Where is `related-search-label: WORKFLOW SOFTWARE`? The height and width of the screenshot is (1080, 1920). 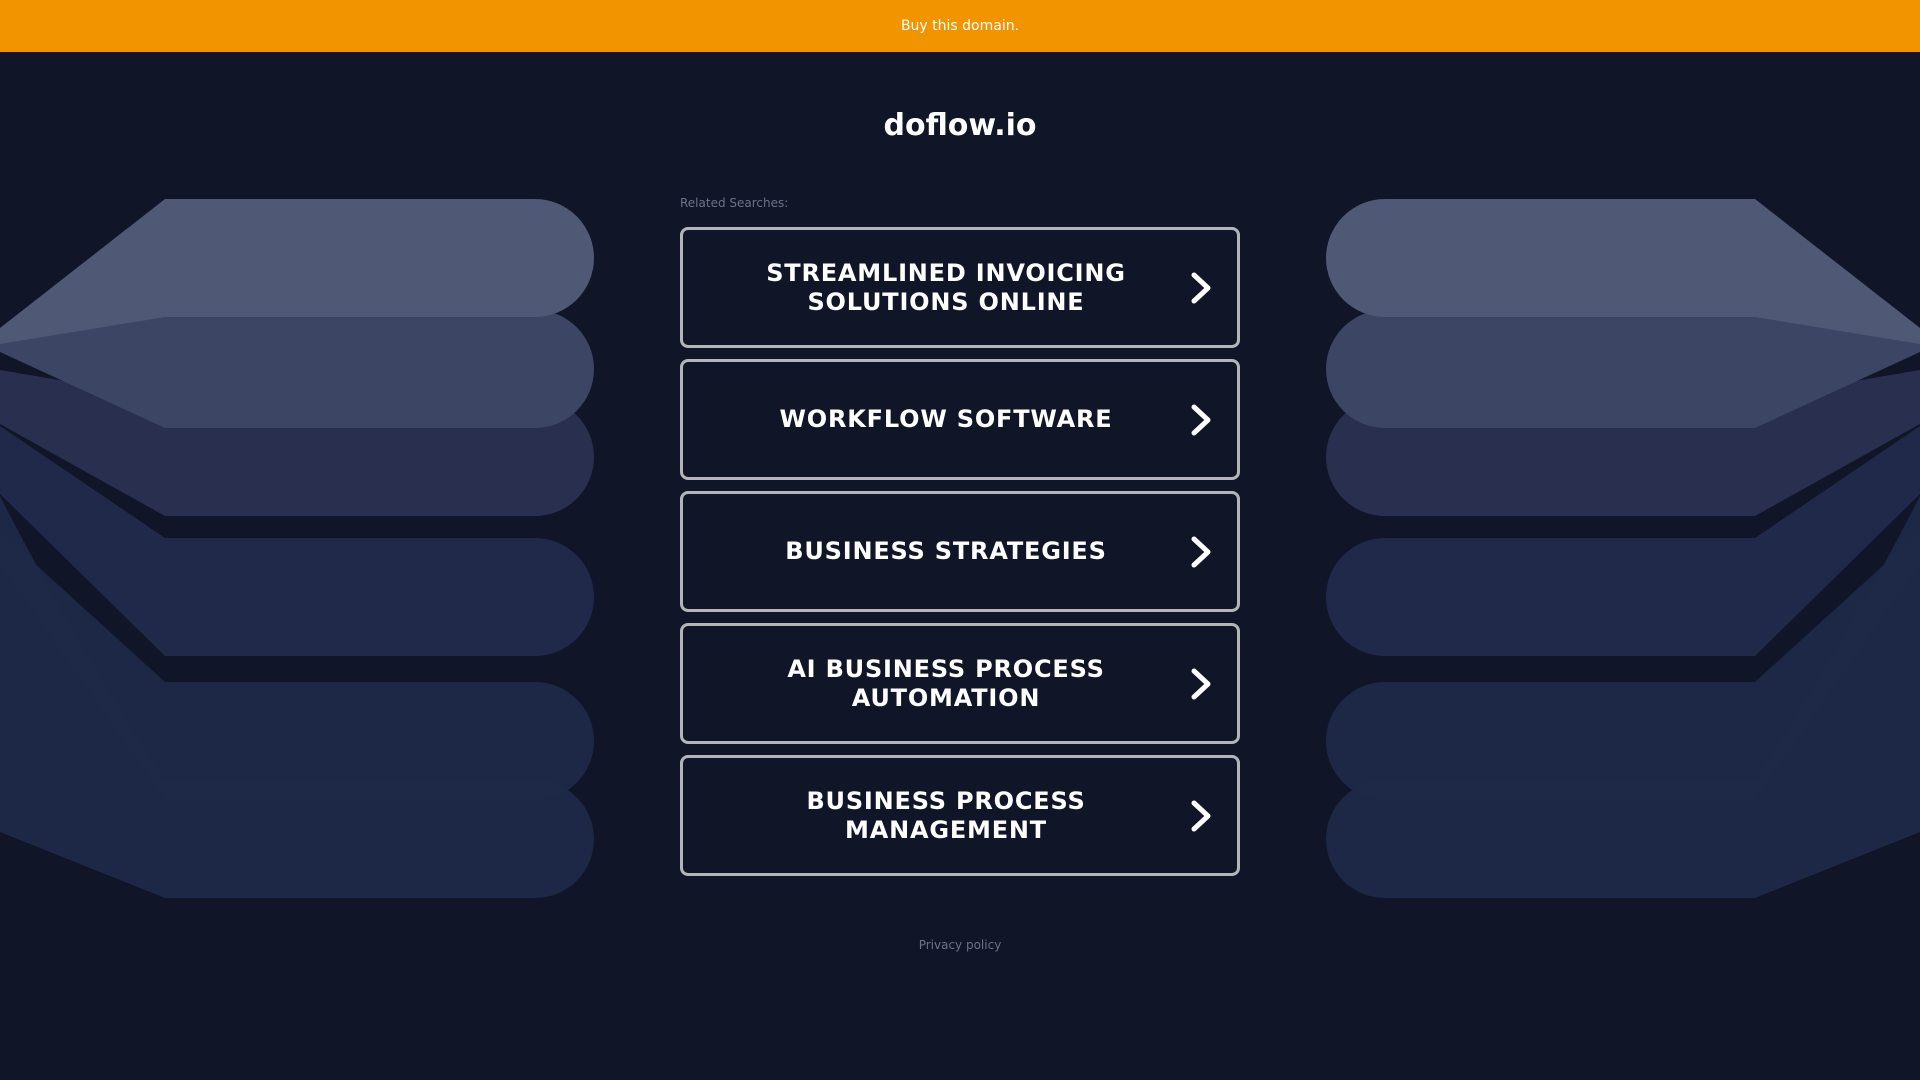 related-search-label: WORKFLOW SOFTWARE is located at coordinates (960, 419).